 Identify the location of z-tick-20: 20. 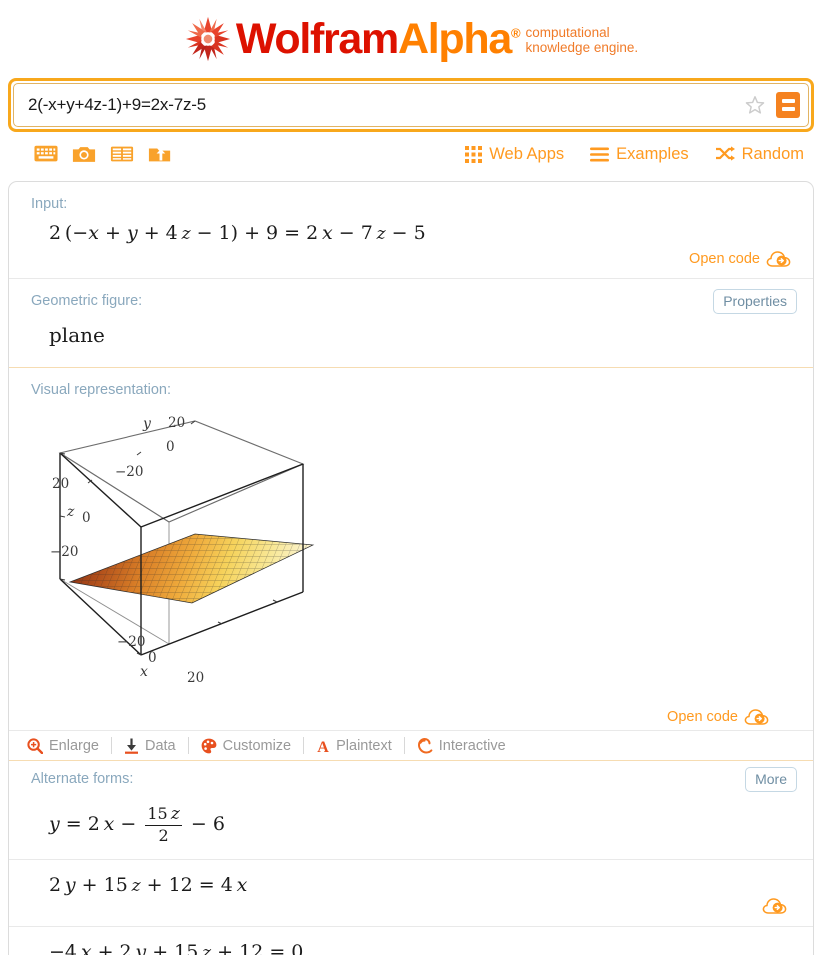
(60, 484).